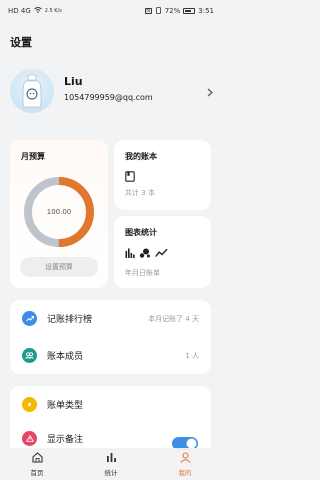 The width and height of the screenshot is (320, 480). Describe the element at coordinates (162, 175) in the screenshot. I see `my-books-card: 我的账本 共计 3 本` at that location.